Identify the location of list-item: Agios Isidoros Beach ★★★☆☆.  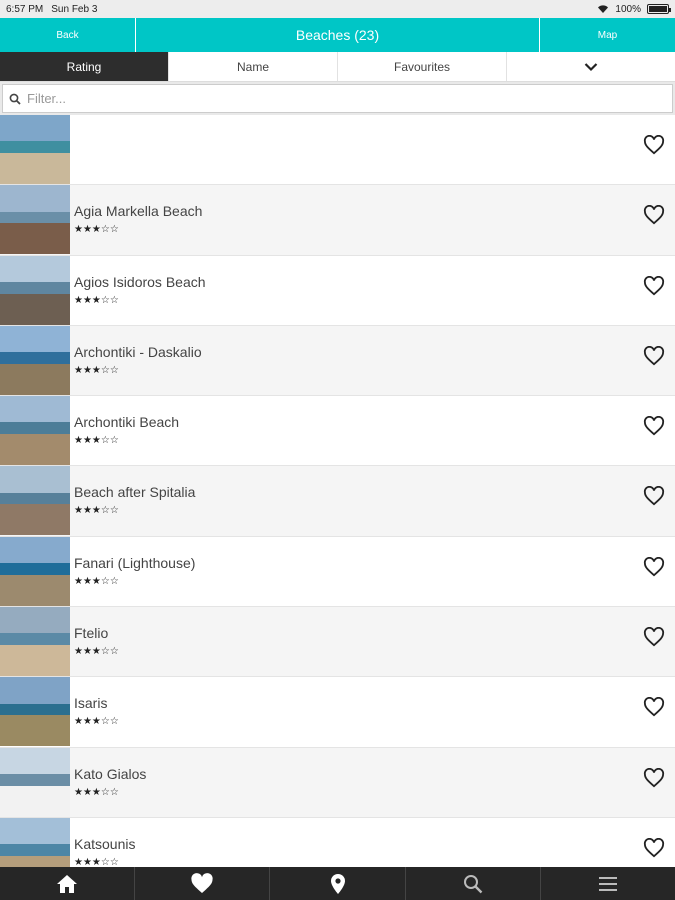
(337, 290).